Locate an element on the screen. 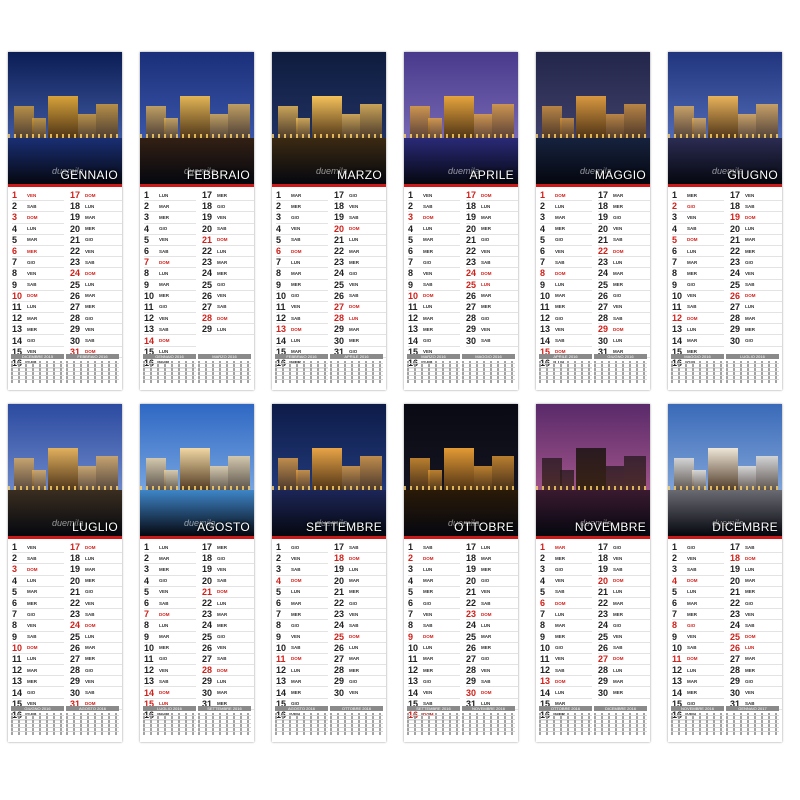  day-number: 22 is located at coordinates (471, 251).